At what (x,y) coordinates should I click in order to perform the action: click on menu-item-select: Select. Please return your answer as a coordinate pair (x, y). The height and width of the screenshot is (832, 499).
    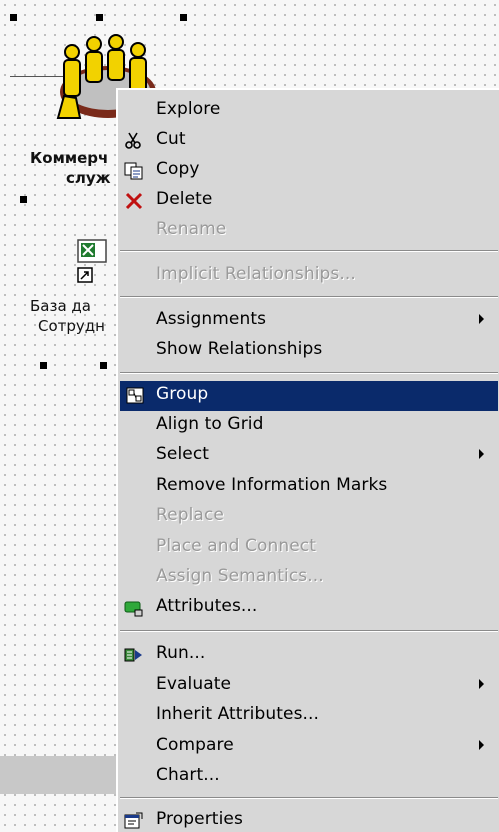
    Looking at the image, I should click on (308, 456).